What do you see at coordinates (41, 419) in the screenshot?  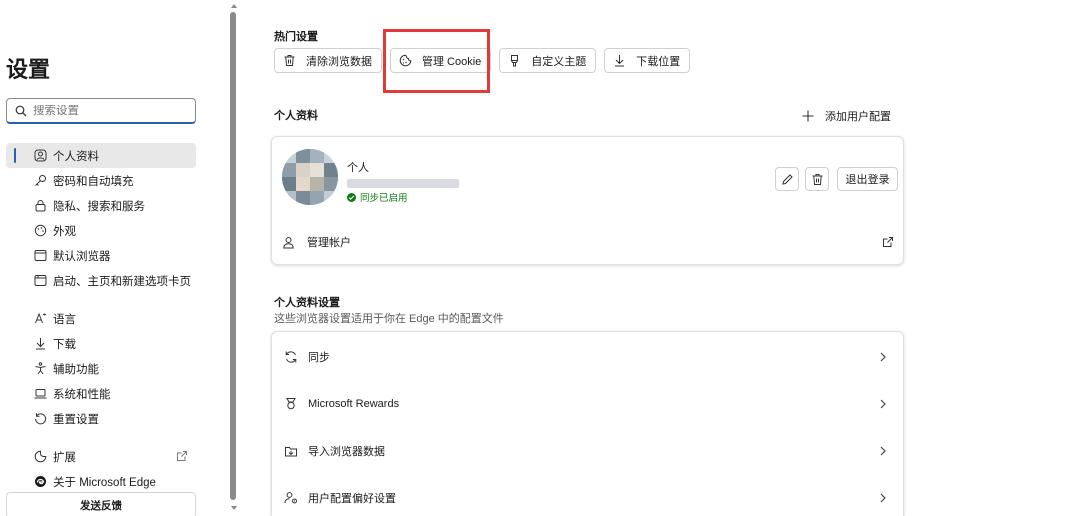 I see `reset-icon` at bounding box center [41, 419].